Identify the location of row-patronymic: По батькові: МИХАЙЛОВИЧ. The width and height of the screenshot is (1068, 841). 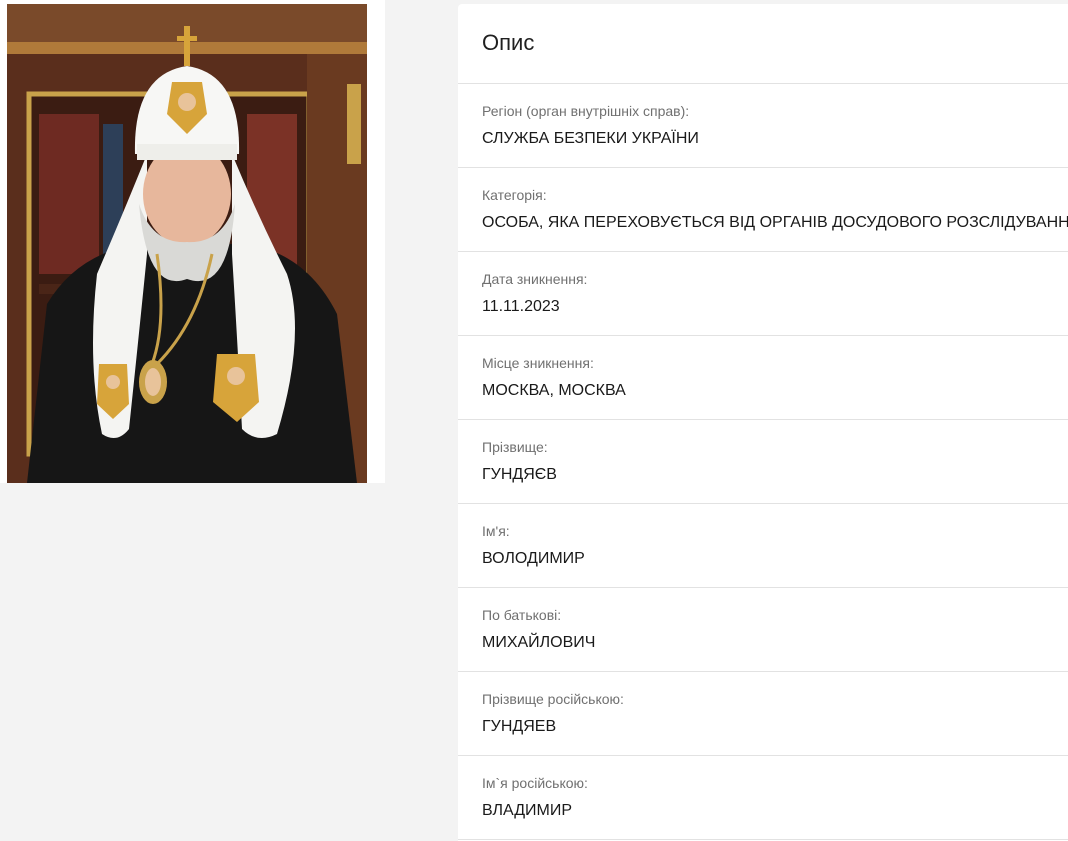
(763, 630).